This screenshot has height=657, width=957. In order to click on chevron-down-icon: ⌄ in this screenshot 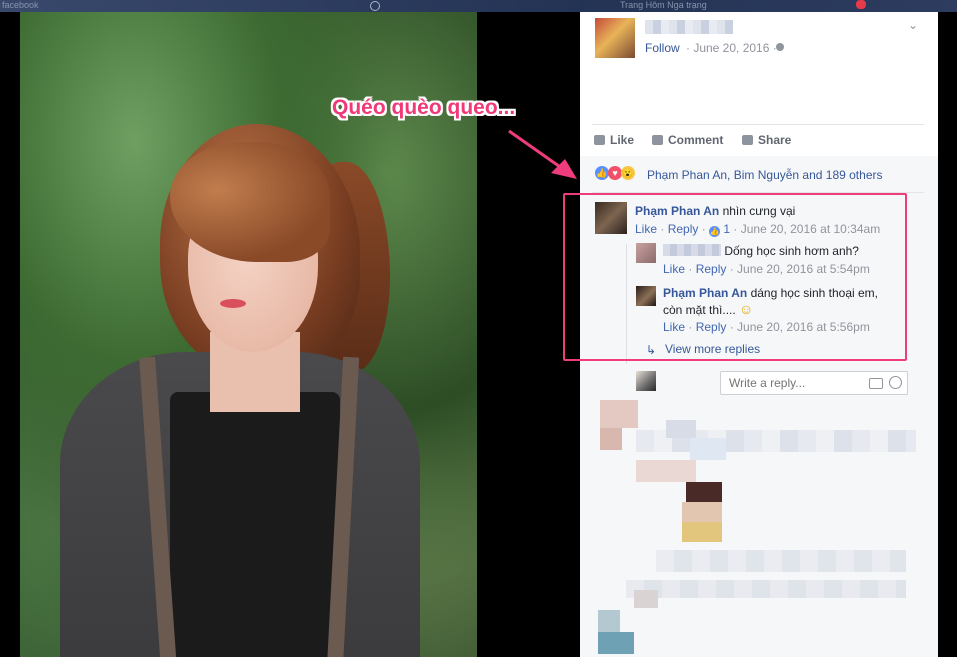, I will do `click(913, 25)`.